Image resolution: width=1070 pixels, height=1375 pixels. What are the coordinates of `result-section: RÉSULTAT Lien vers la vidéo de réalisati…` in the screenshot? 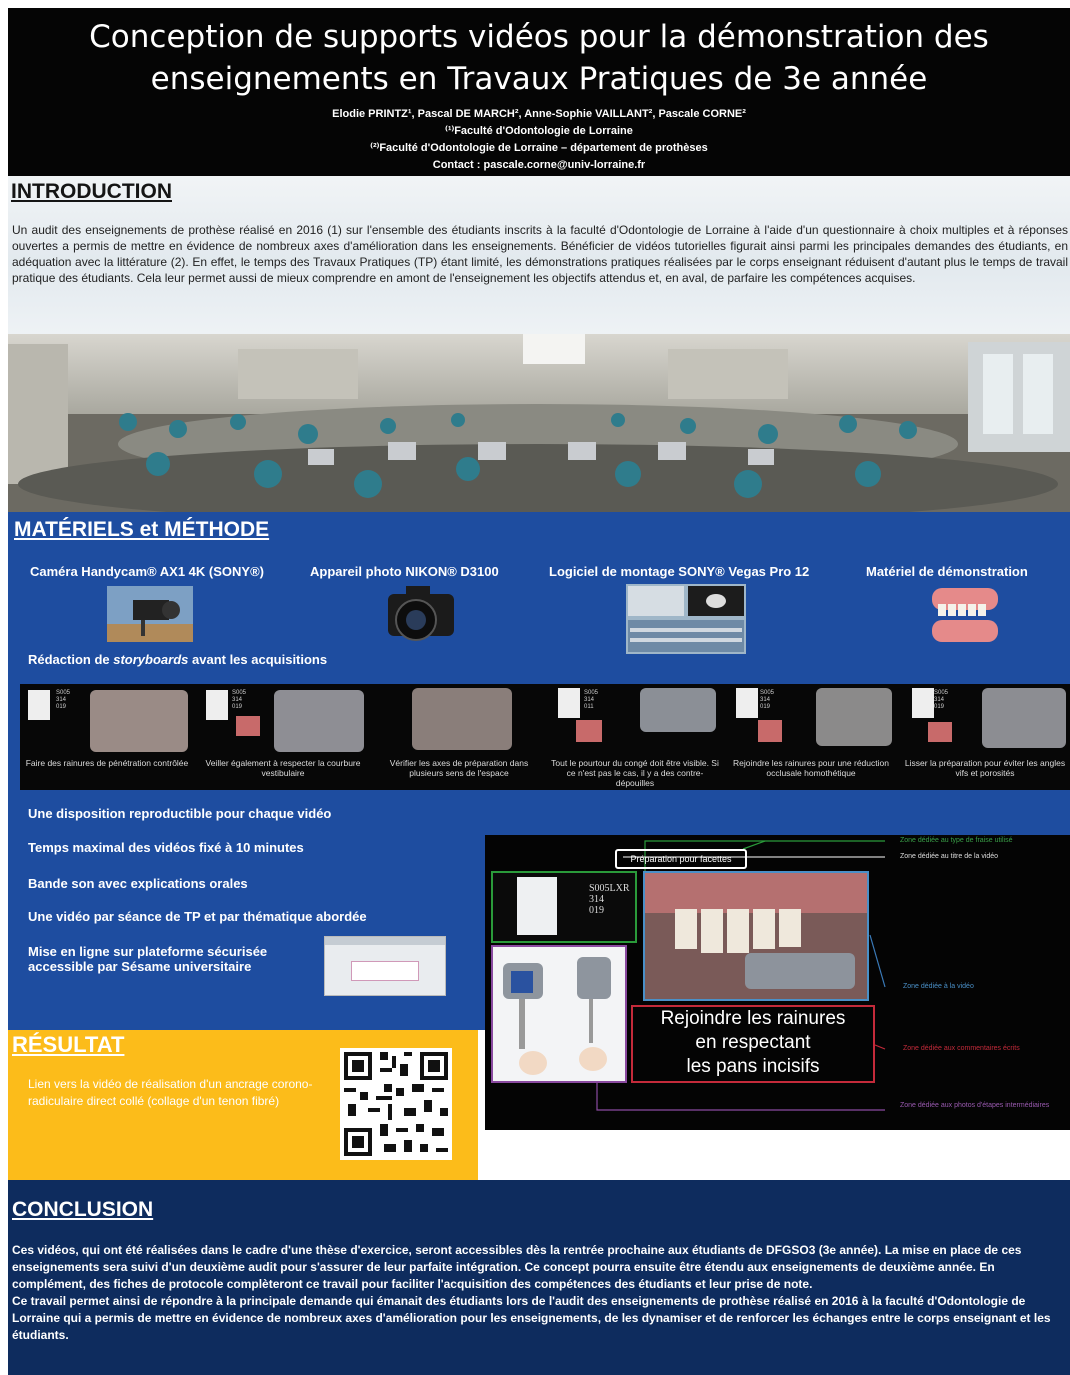 It's located at (243, 1105).